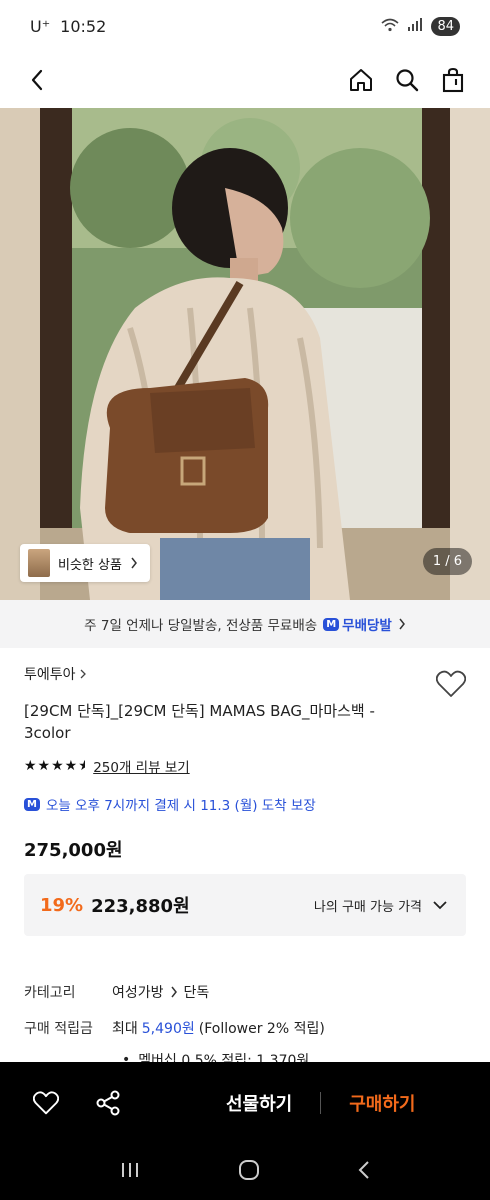 The height and width of the screenshot is (1200, 490). What do you see at coordinates (90, 565) in the screenshot?
I see `similar-products-label: 비슷한 상품` at bounding box center [90, 565].